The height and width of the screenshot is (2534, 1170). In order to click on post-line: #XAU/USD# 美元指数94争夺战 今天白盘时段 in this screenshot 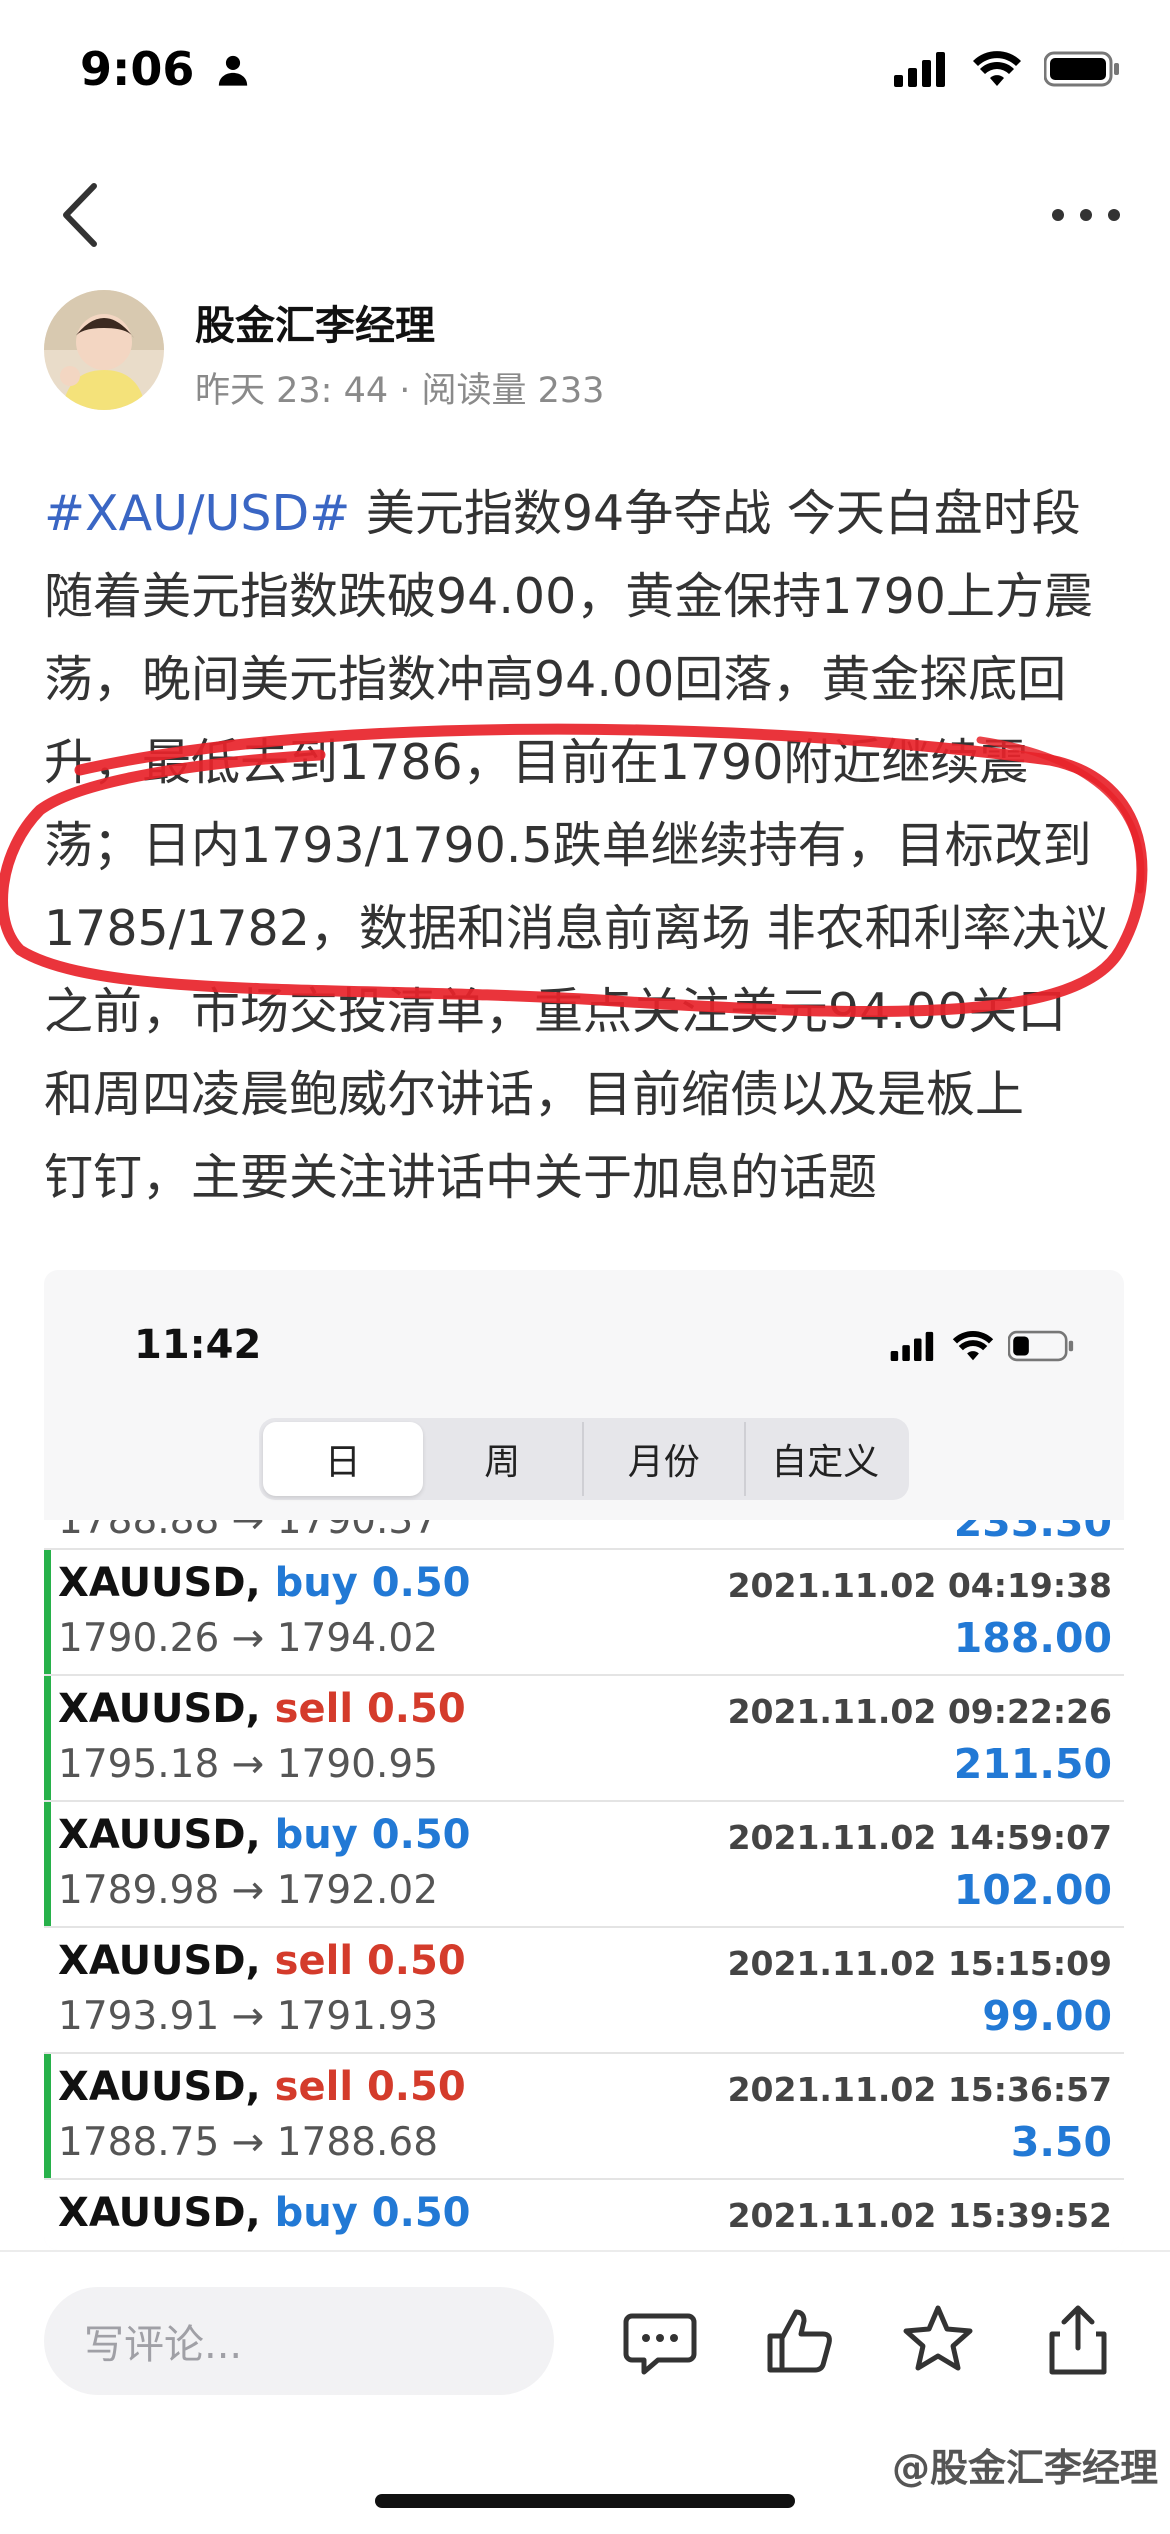, I will do `click(562, 513)`.